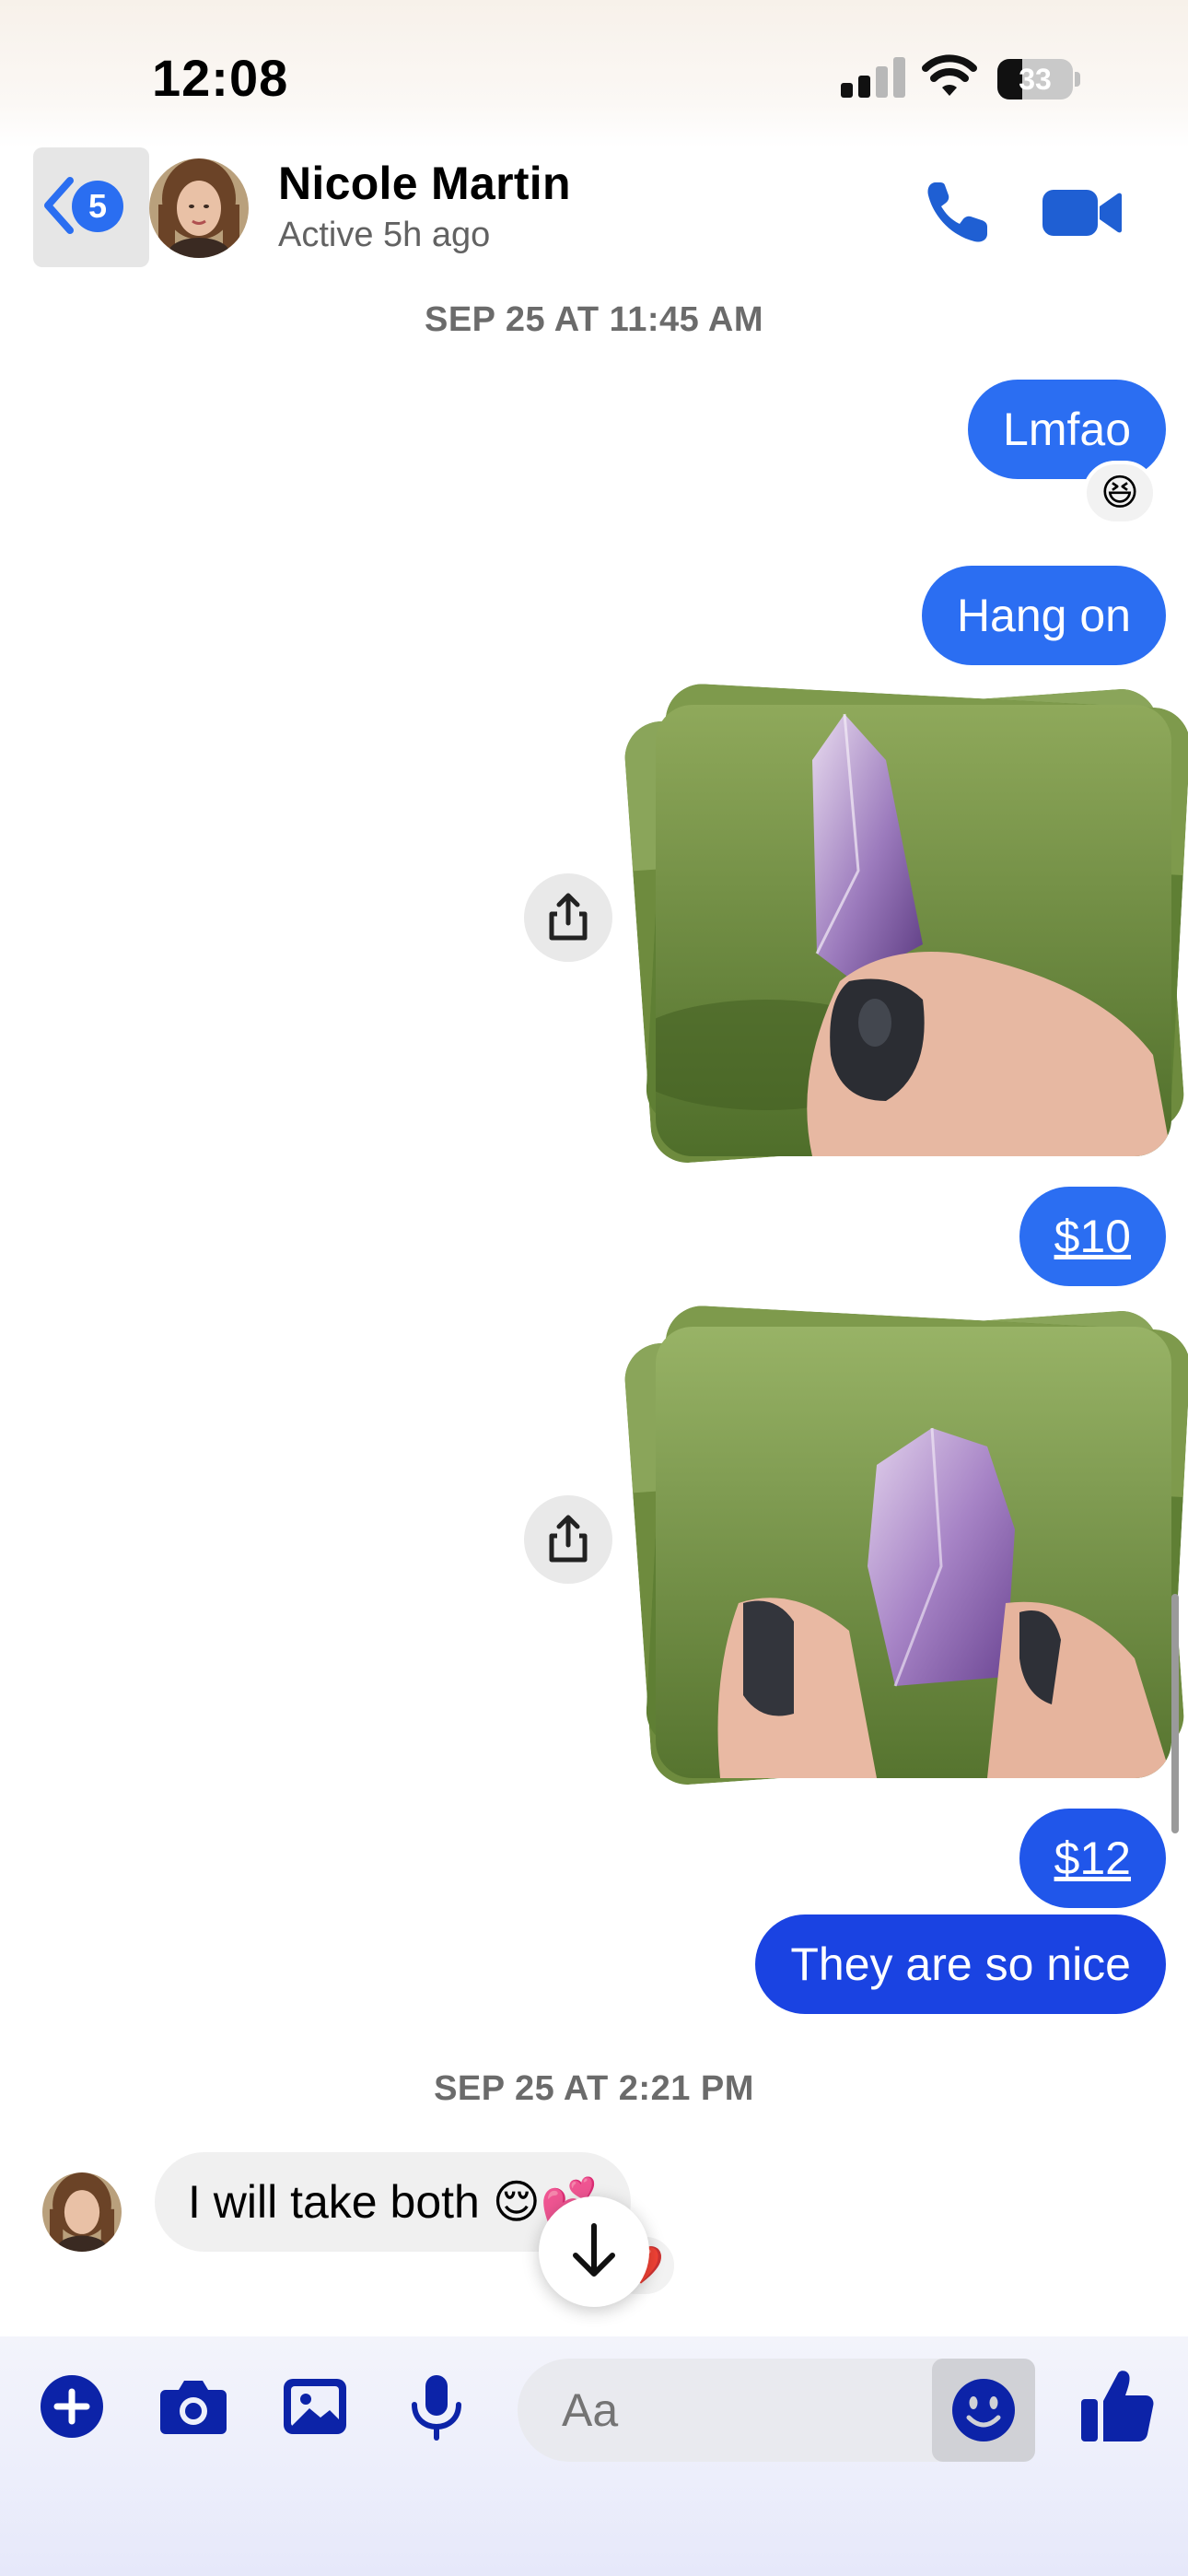  What do you see at coordinates (72, 2406) in the screenshot?
I see `plus-icon` at bounding box center [72, 2406].